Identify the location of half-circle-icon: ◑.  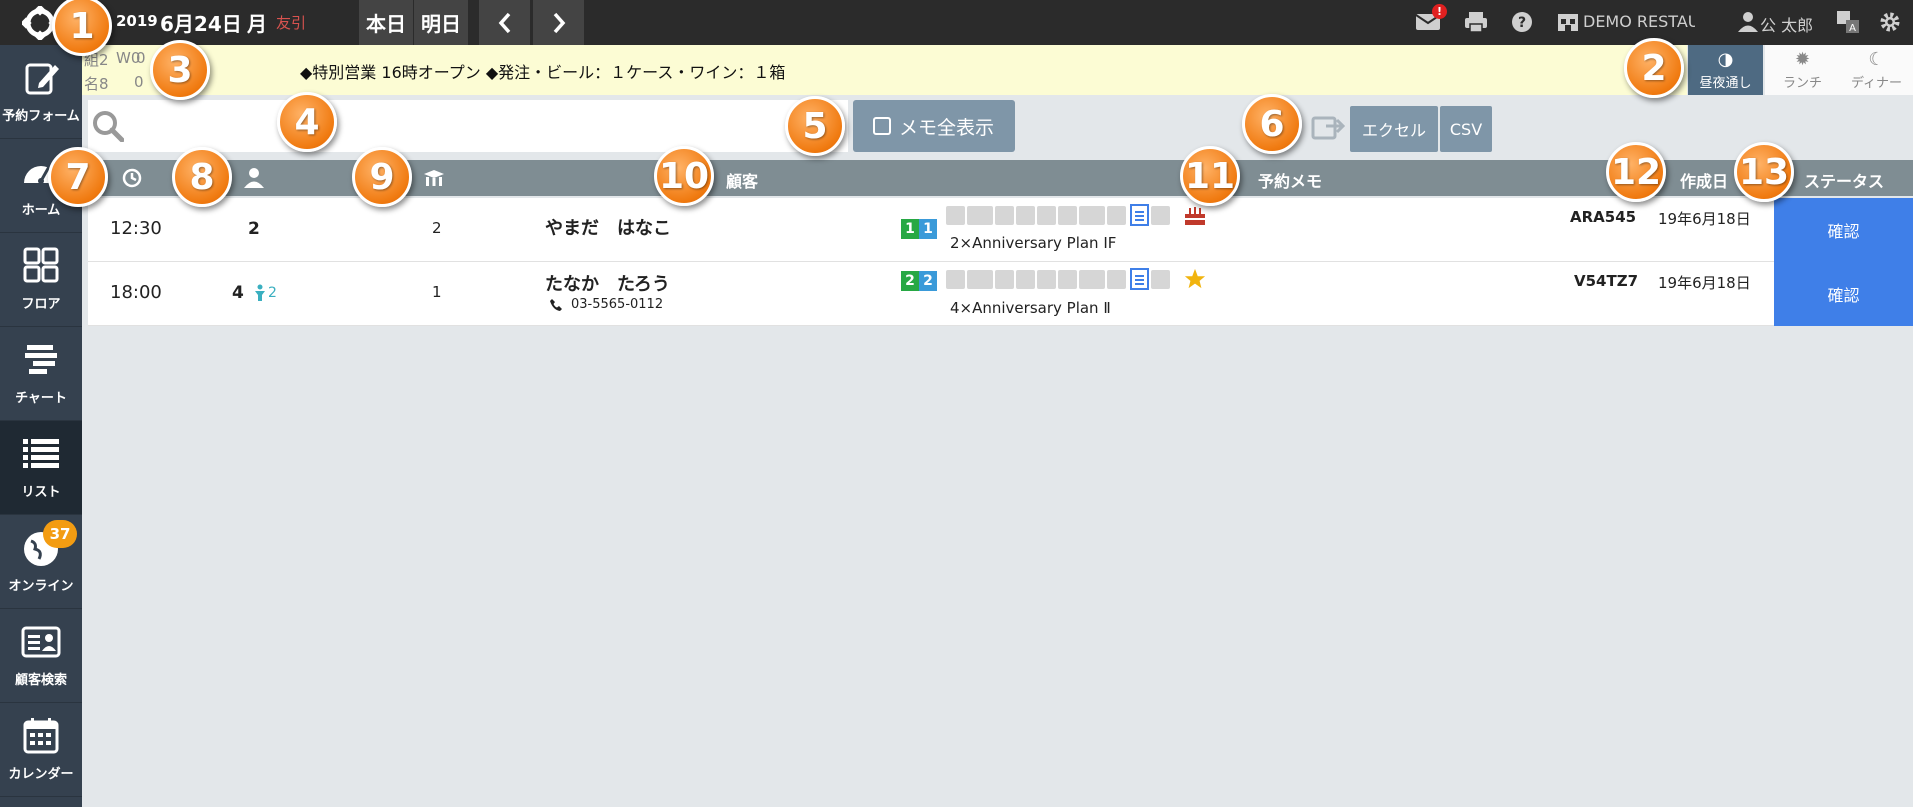
(1725, 59).